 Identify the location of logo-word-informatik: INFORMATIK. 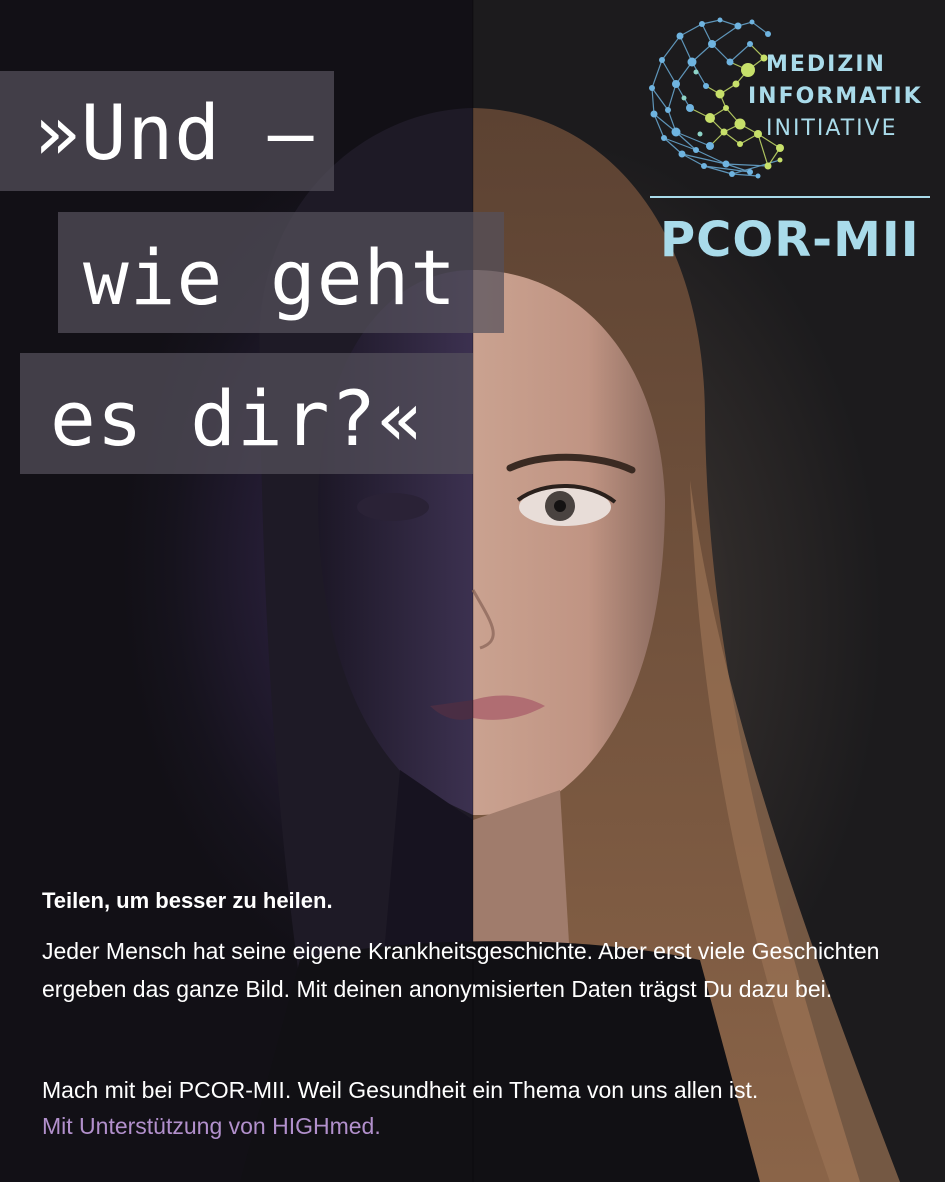
(835, 96).